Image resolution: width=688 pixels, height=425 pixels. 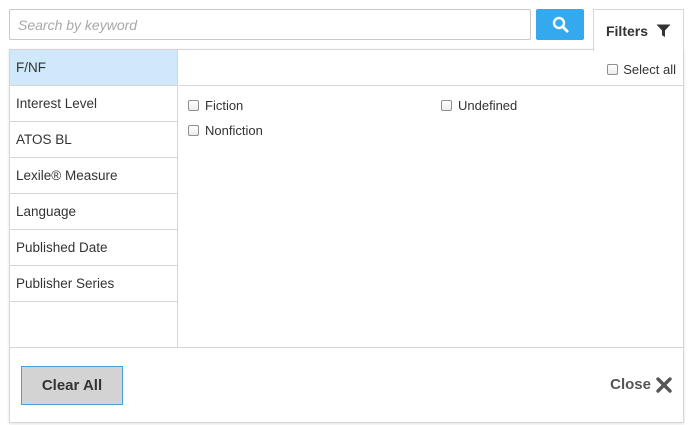 I want to click on sidebar-item-atos-bl: ATOS BL, so click(x=93, y=140).